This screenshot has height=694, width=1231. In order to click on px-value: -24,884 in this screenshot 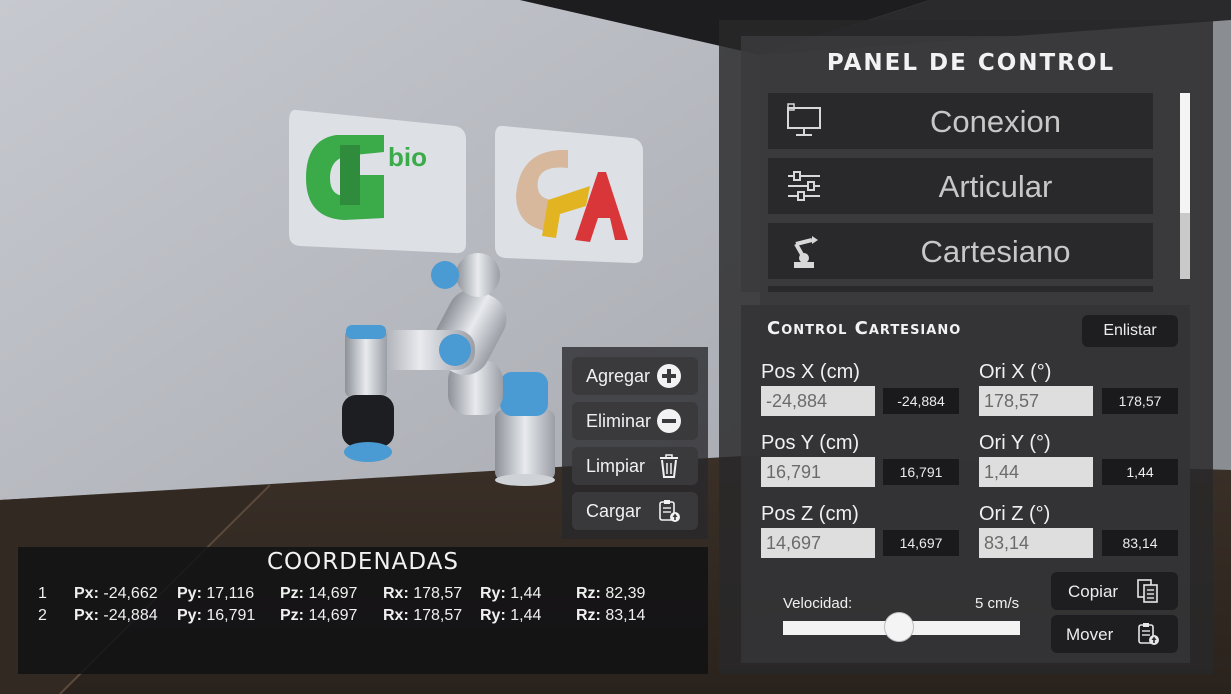, I will do `click(130, 615)`.